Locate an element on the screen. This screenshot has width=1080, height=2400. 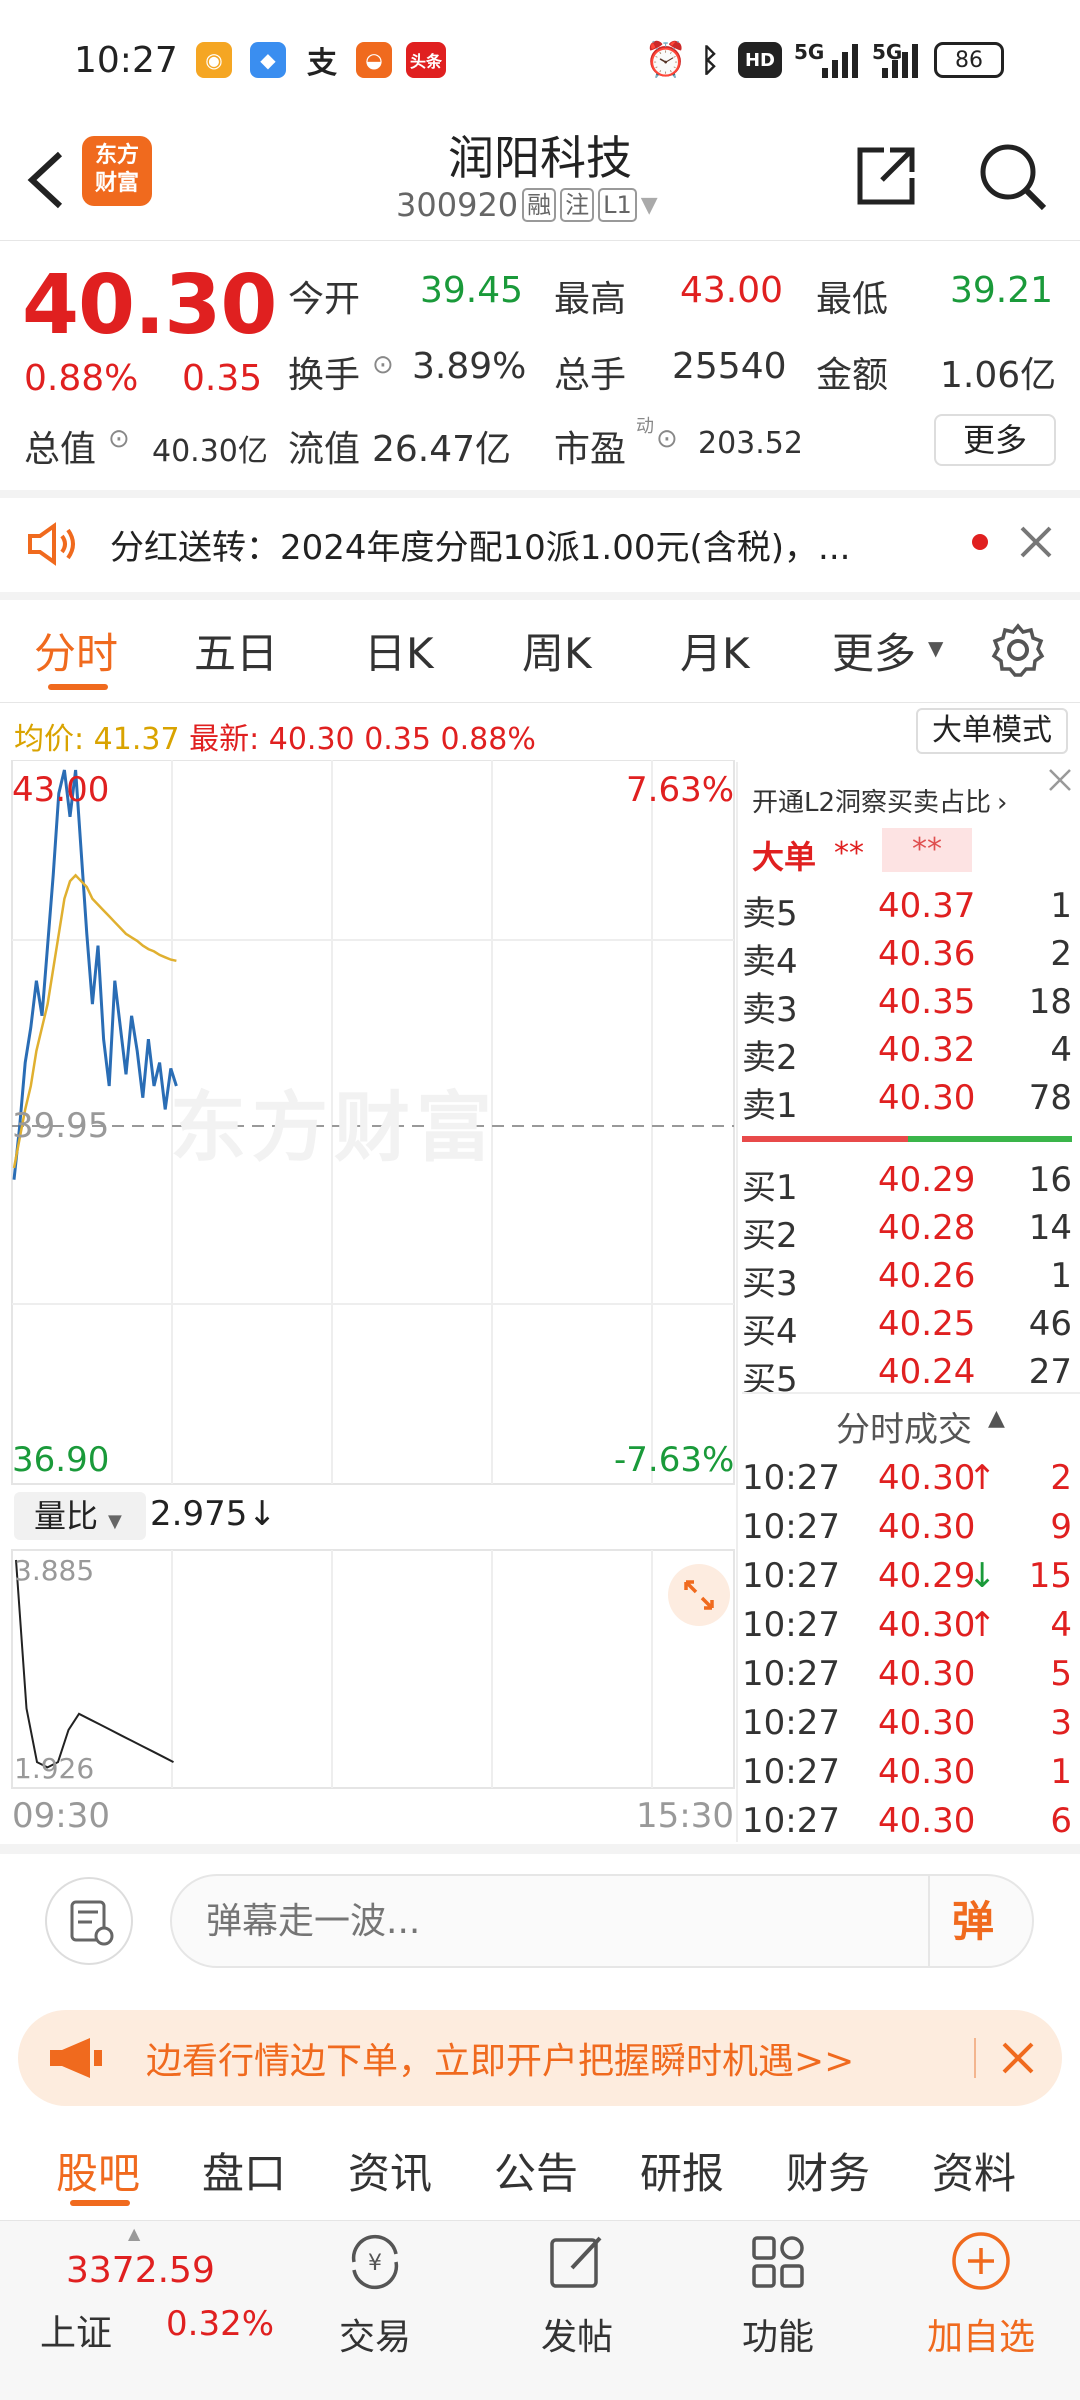
tab-guba: 股吧 is located at coordinates (98, 2170).